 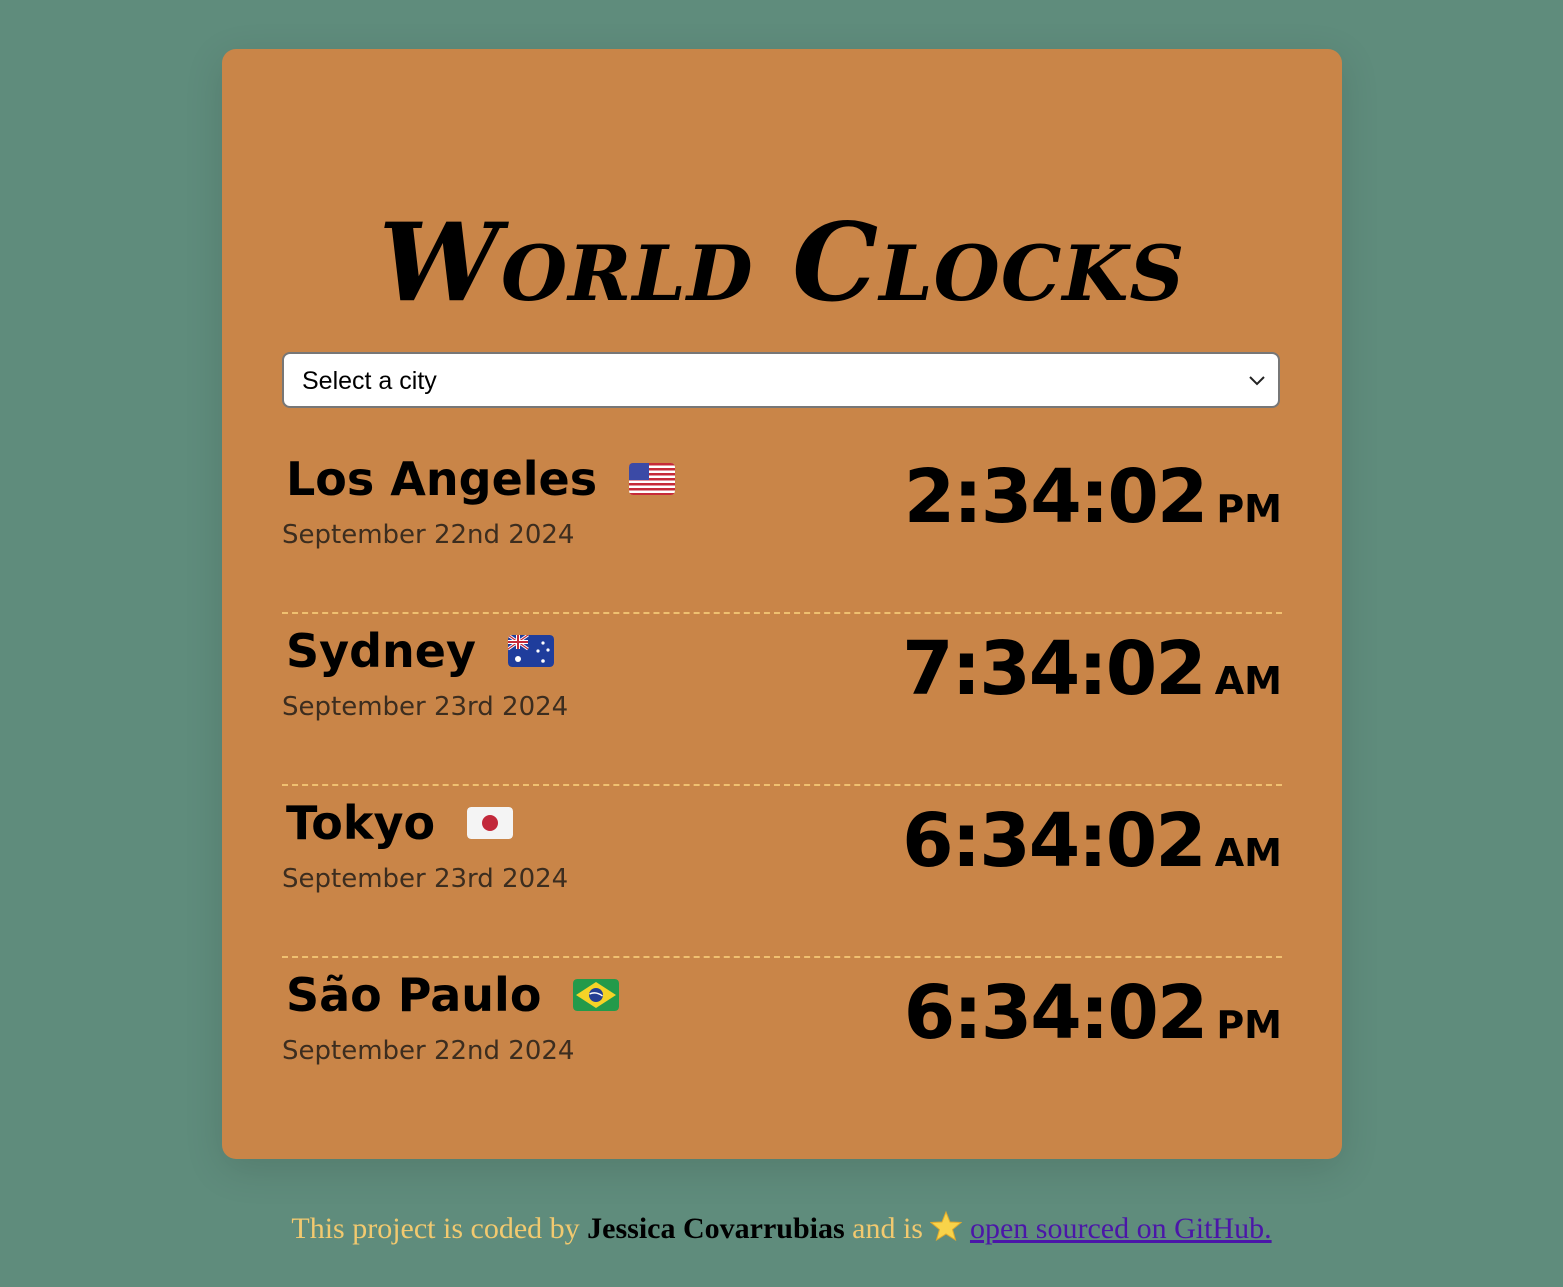 I want to click on city-name-wrap: Tokyo, so click(x=400, y=823).